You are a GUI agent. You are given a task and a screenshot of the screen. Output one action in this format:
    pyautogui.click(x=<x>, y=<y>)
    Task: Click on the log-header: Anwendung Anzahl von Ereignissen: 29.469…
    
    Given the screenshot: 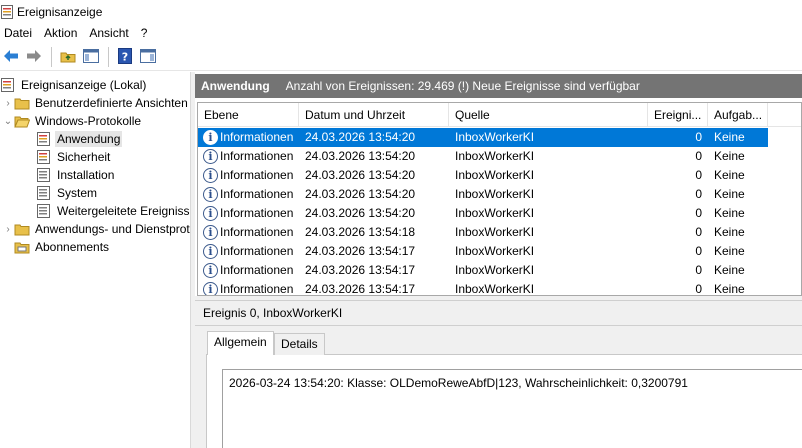 What is the action you would take?
    pyautogui.click(x=498, y=86)
    